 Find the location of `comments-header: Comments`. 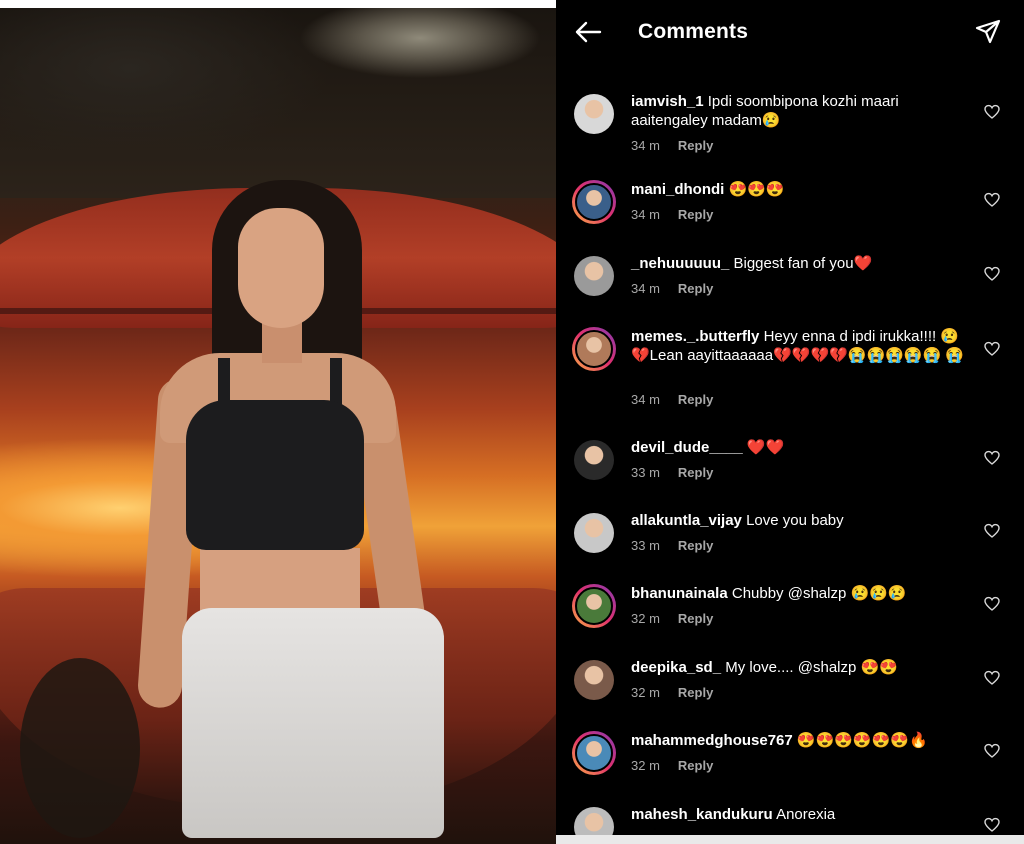

comments-header: Comments is located at coordinates (790, 32).